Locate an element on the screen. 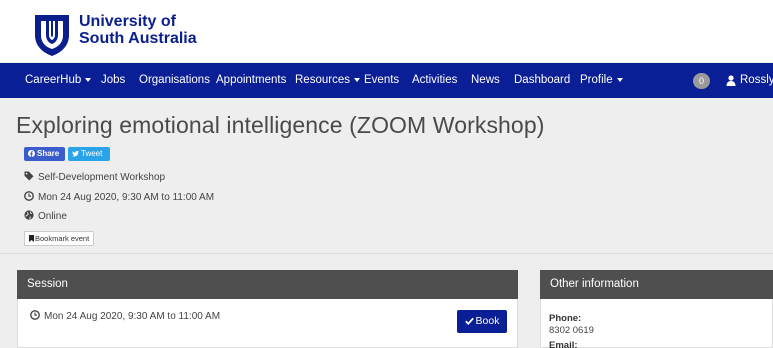  university-name-line1: University of is located at coordinates (127, 21).